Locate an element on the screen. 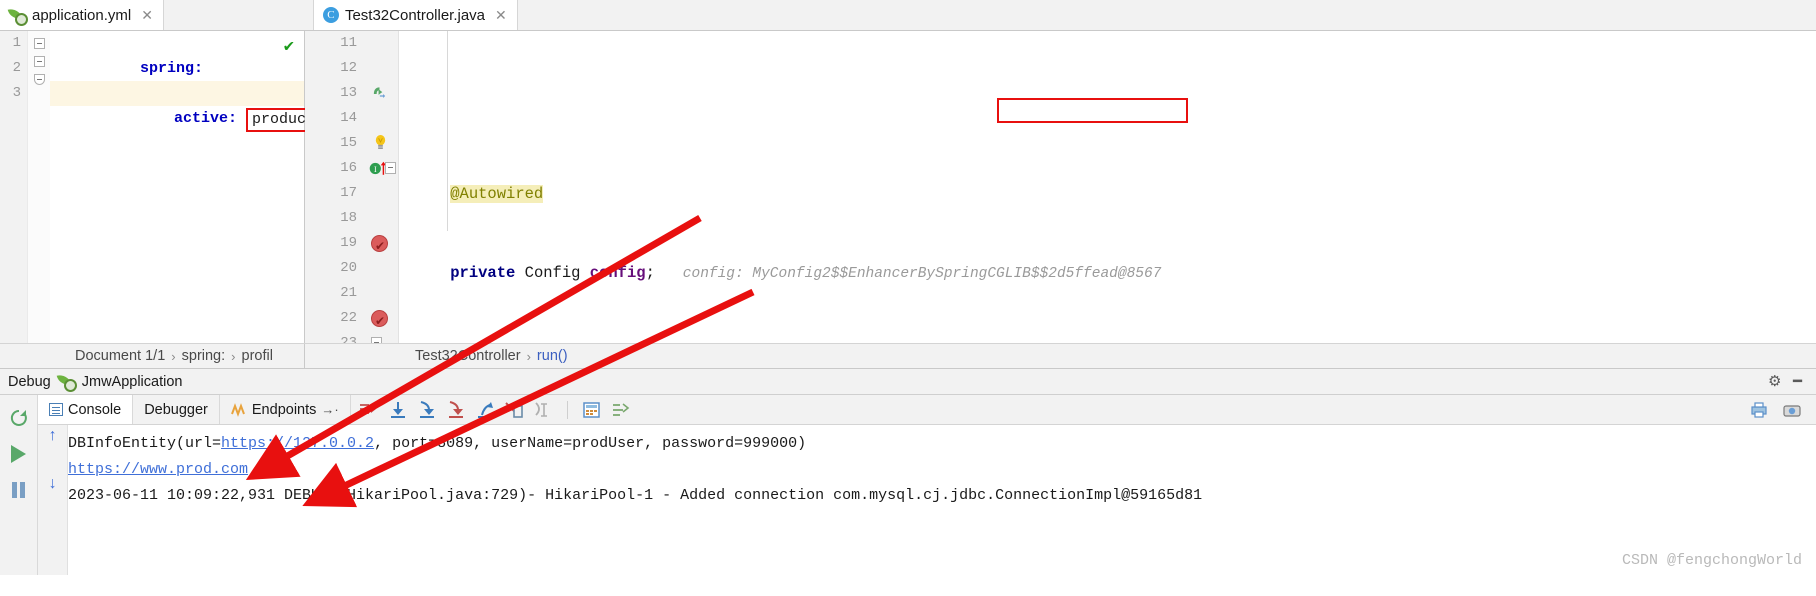  line-number: 19 is located at coordinates (348, 243).